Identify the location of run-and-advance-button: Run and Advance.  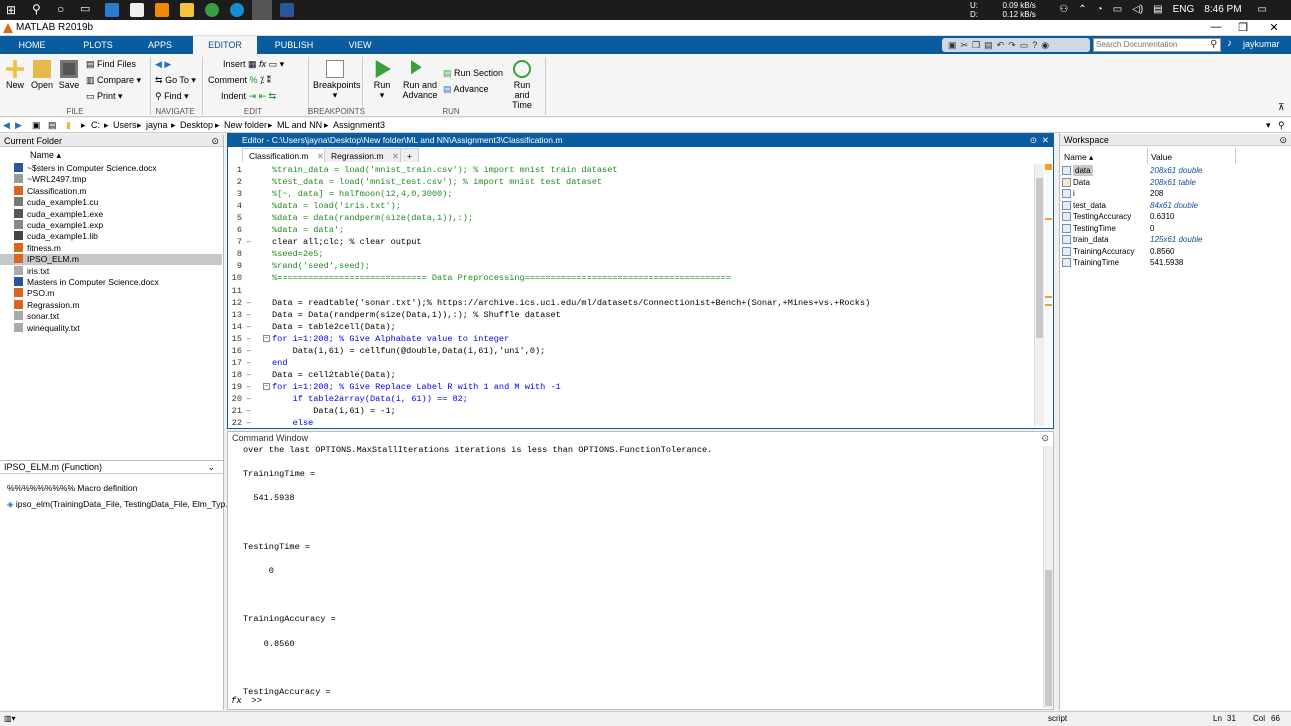
(420, 80).